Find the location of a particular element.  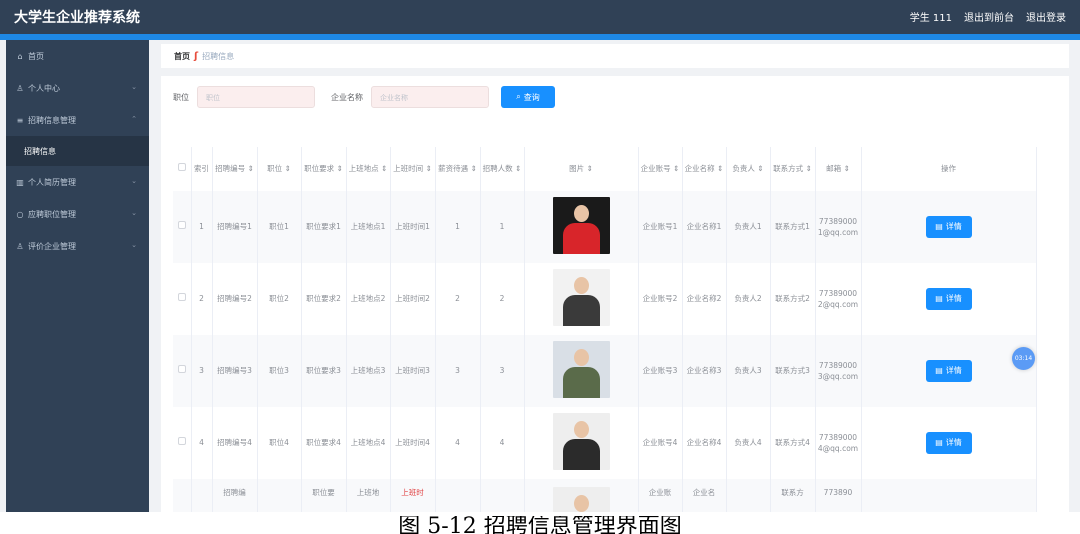

cell-work-time: 上班时间3 is located at coordinates (413, 371).